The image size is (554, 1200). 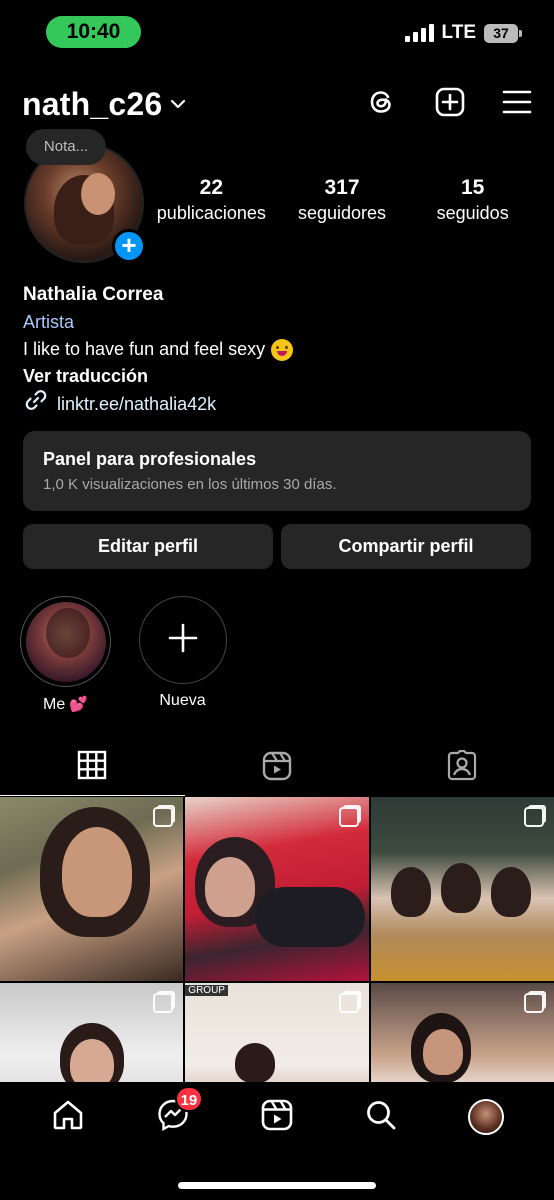 I want to click on stat-followers-label: seguidores, so click(x=342, y=213).